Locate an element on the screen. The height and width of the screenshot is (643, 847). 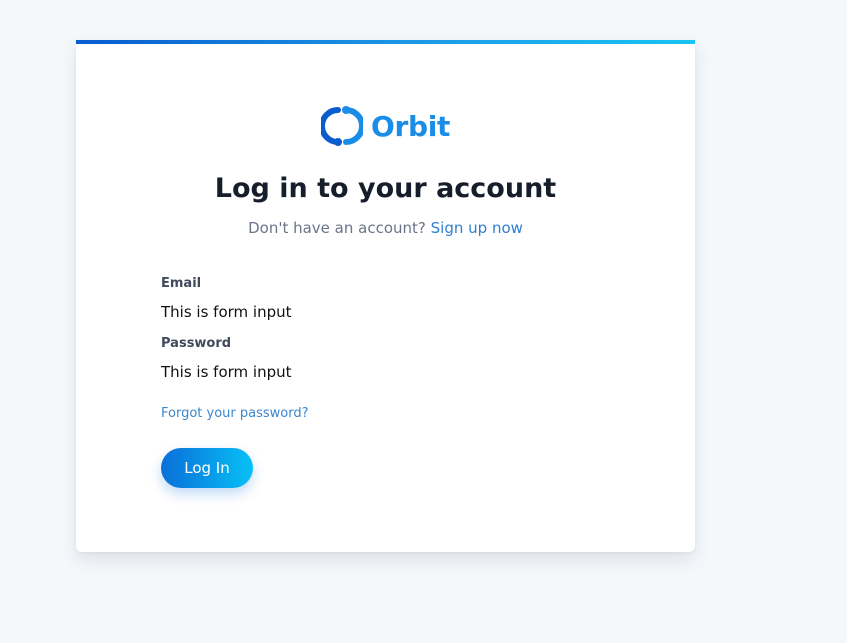
email-label: Email is located at coordinates (181, 283).